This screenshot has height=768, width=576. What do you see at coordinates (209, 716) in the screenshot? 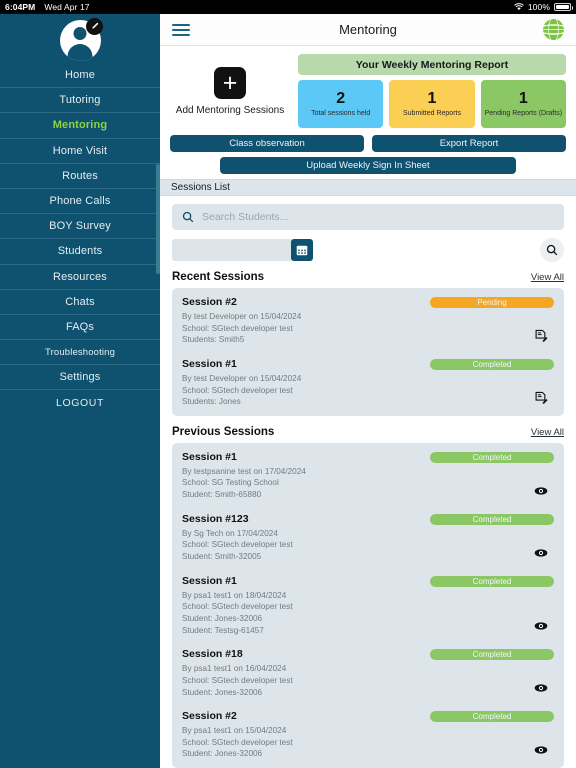
I see `session-title: Session #2` at bounding box center [209, 716].